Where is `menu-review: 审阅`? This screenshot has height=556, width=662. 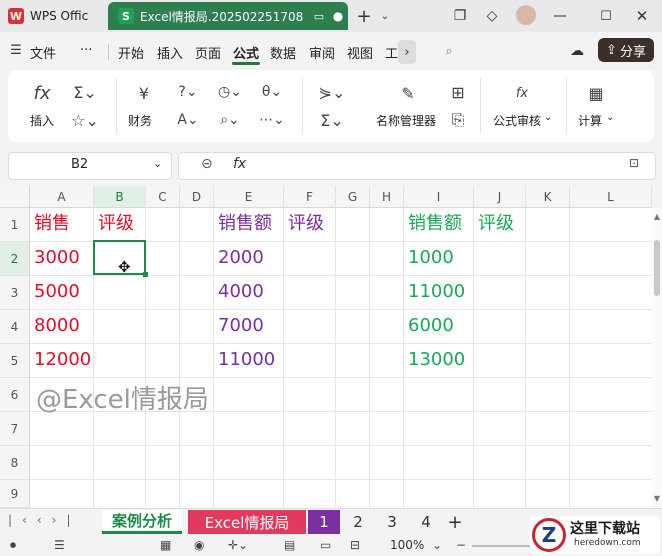 menu-review: 审阅 is located at coordinates (322, 52).